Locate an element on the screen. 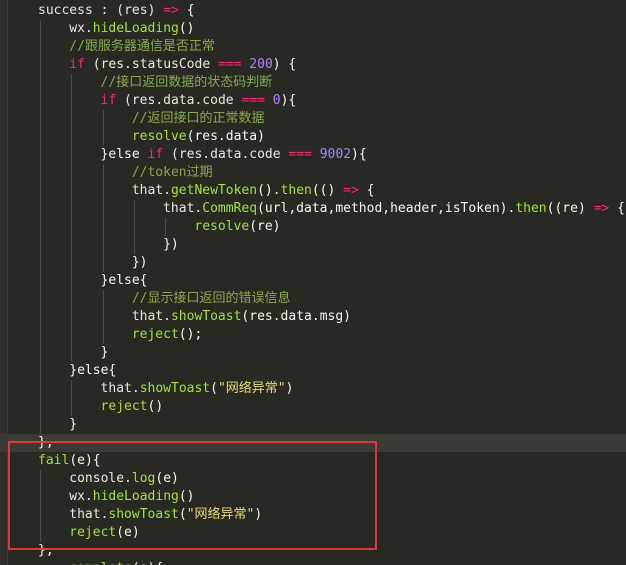  code-token: getNewToken is located at coordinates (214, 190).